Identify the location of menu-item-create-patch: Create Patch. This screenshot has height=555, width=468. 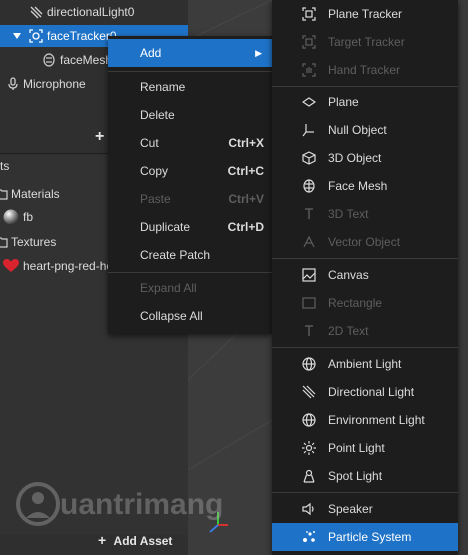
(190, 255).